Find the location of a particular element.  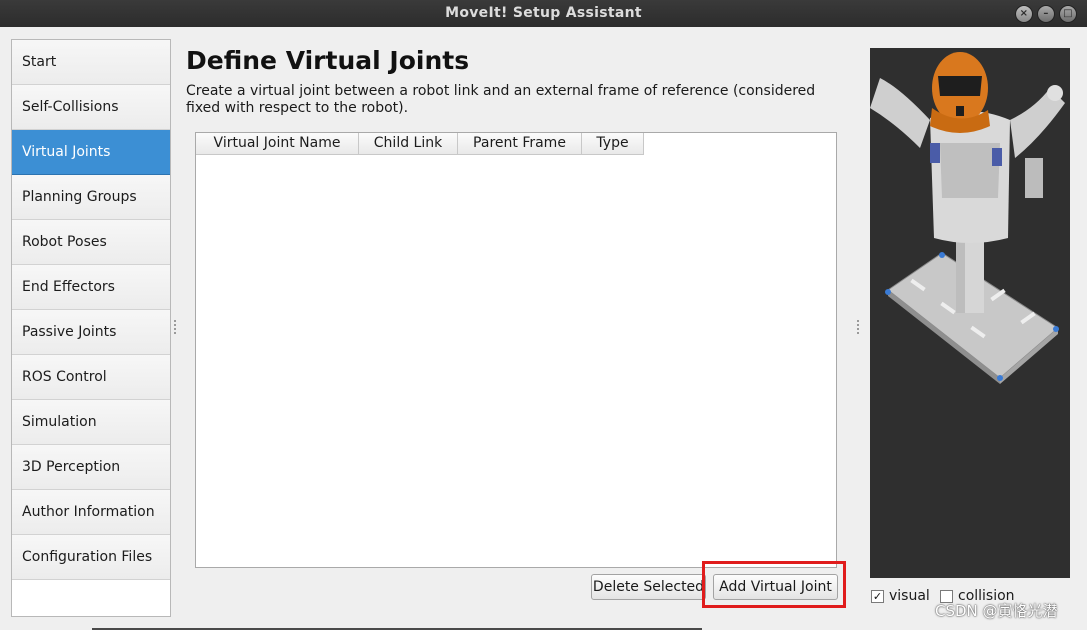

column-header-virtual-joint-name: Virtual Joint Name is located at coordinates (277, 143).